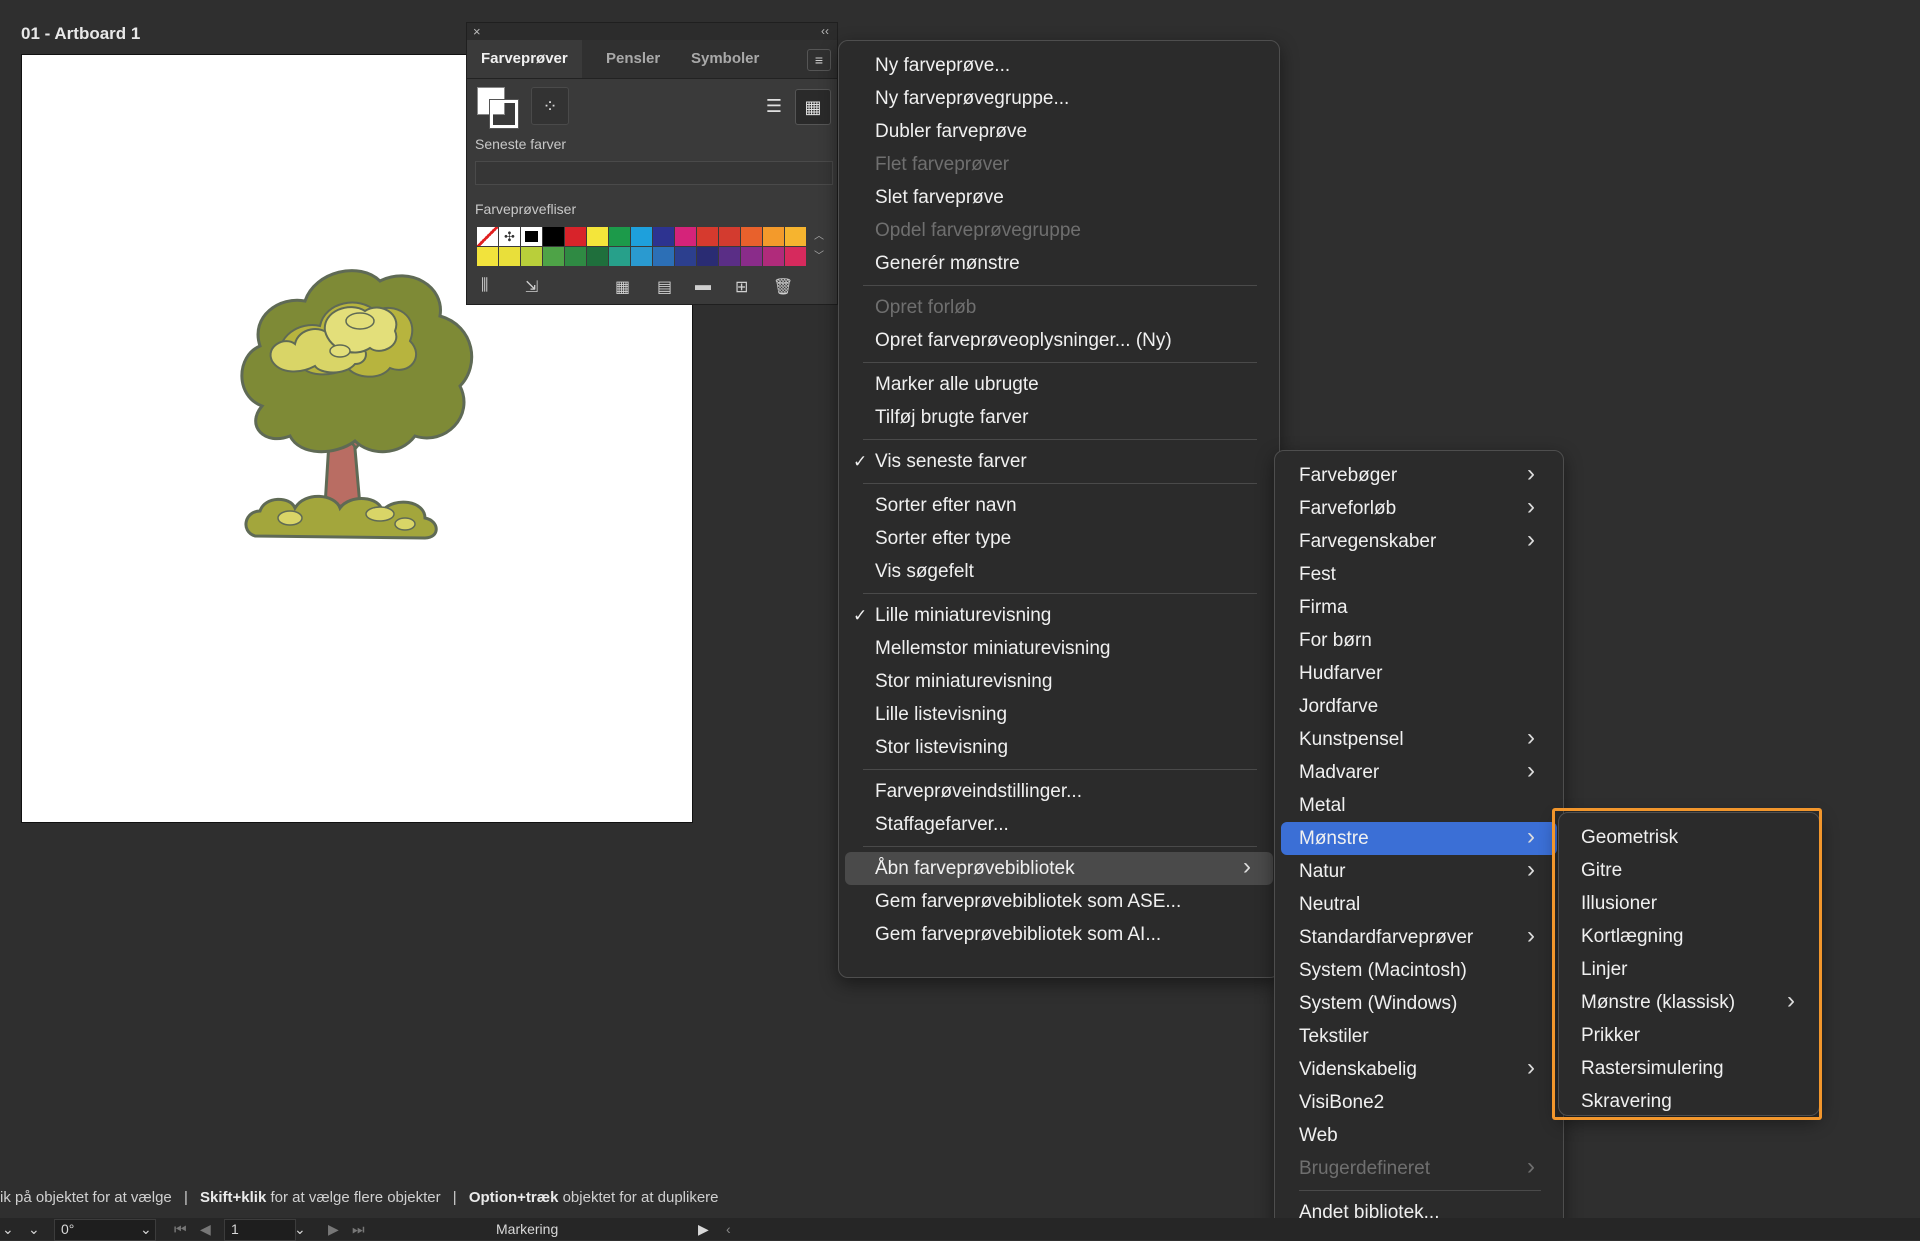 This screenshot has height=1241, width=1920. What do you see at coordinates (728, 1229) in the screenshot?
I see `scroll-left-icon: ‹` at bounding box center [728, 1229].